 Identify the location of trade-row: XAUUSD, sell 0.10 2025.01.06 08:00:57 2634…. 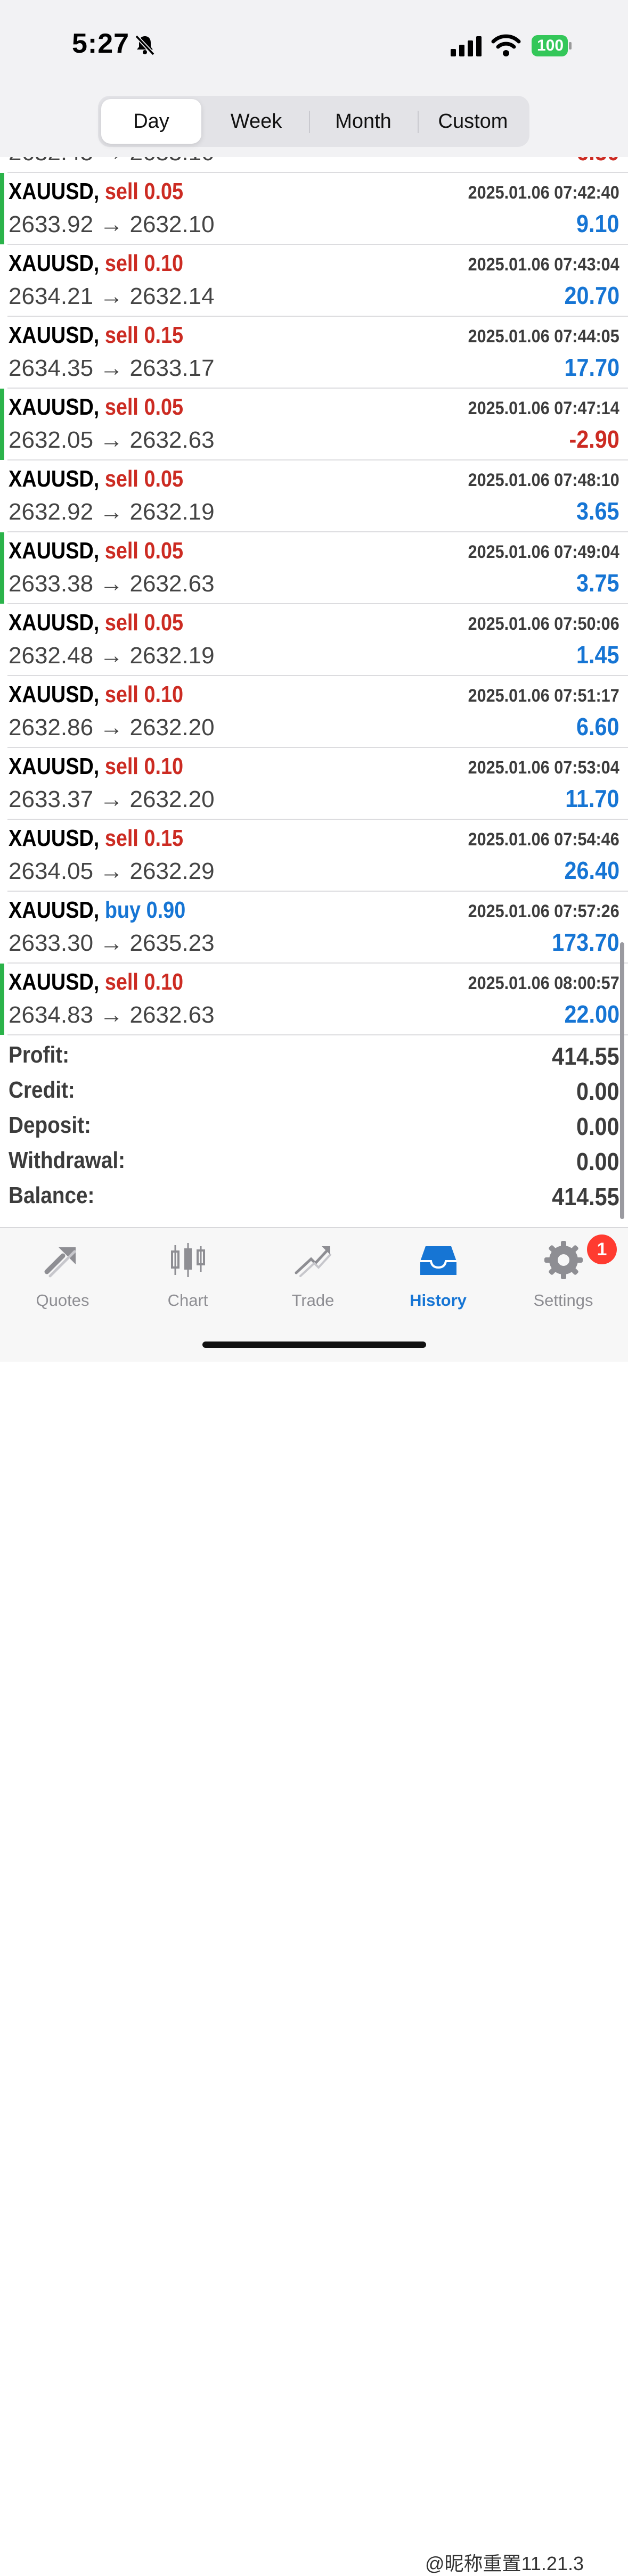
(314, 999).